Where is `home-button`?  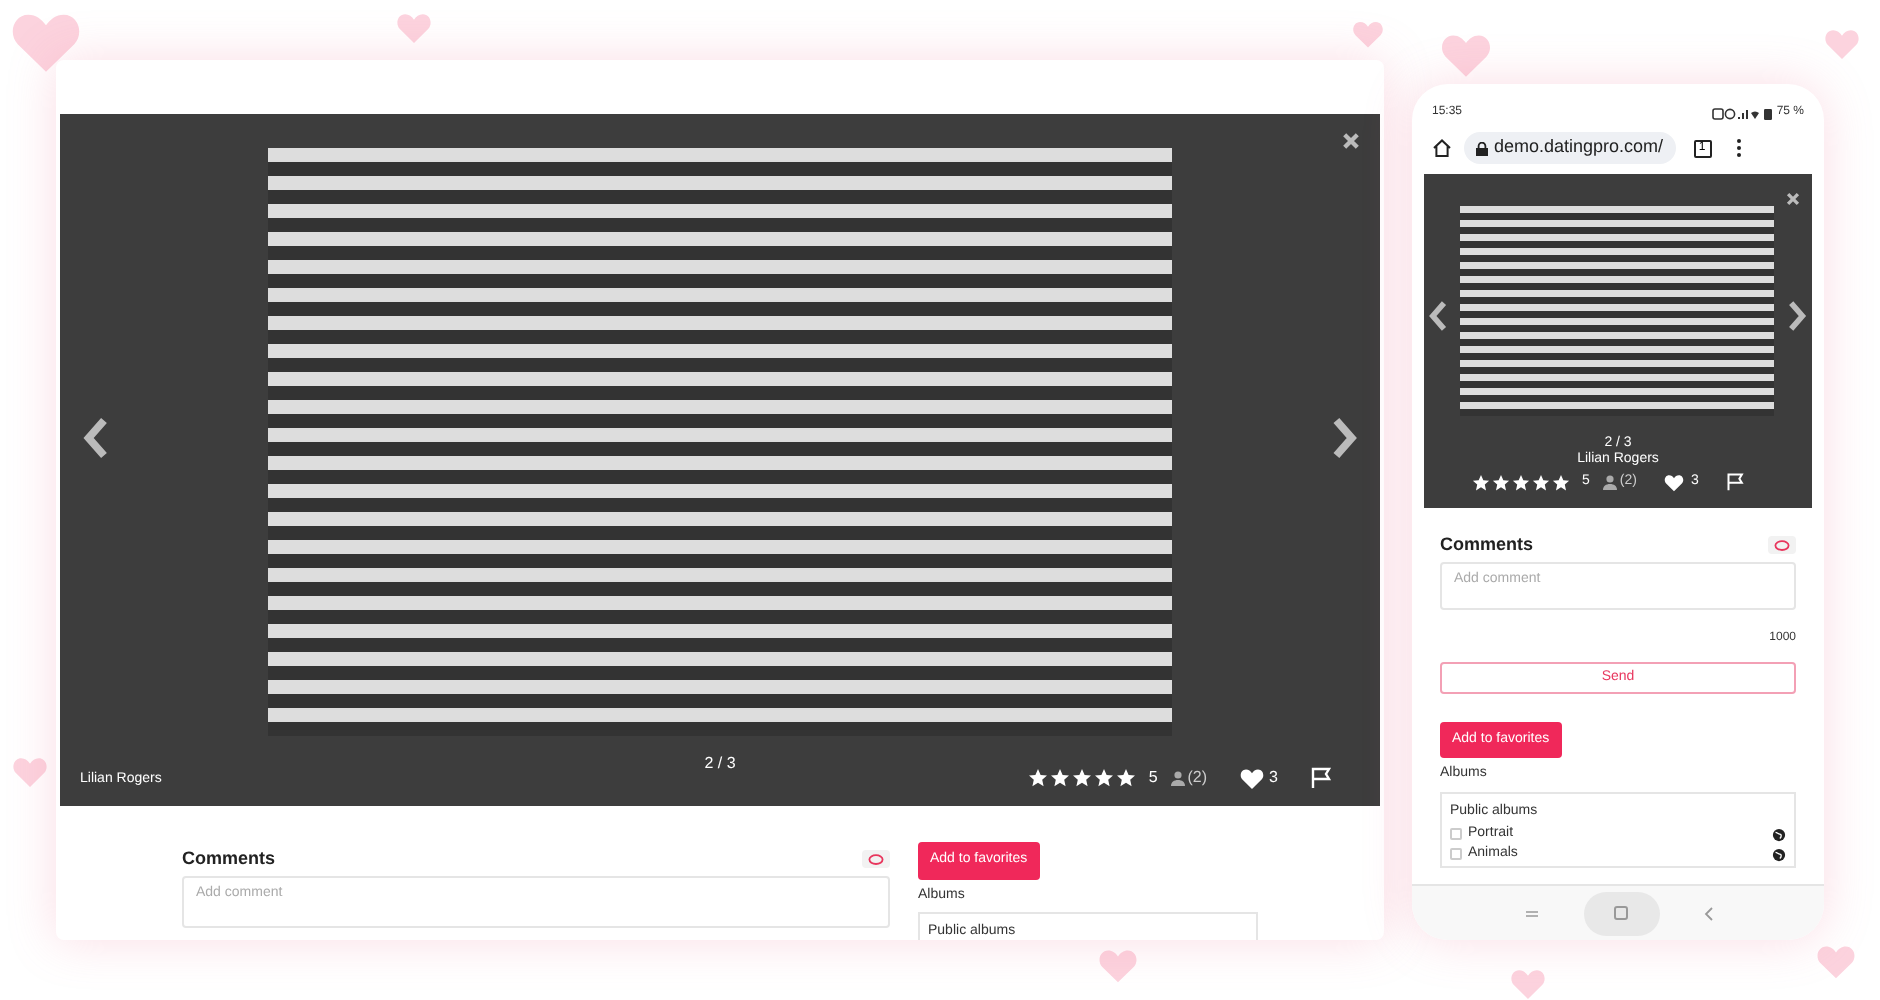
home-button is located at coordinates (1621, 913).